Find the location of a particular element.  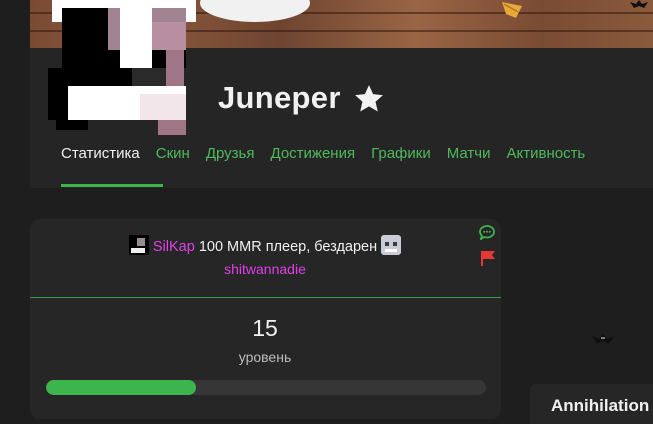

tab-matches: Матчи is located at coordinates (469, 153).